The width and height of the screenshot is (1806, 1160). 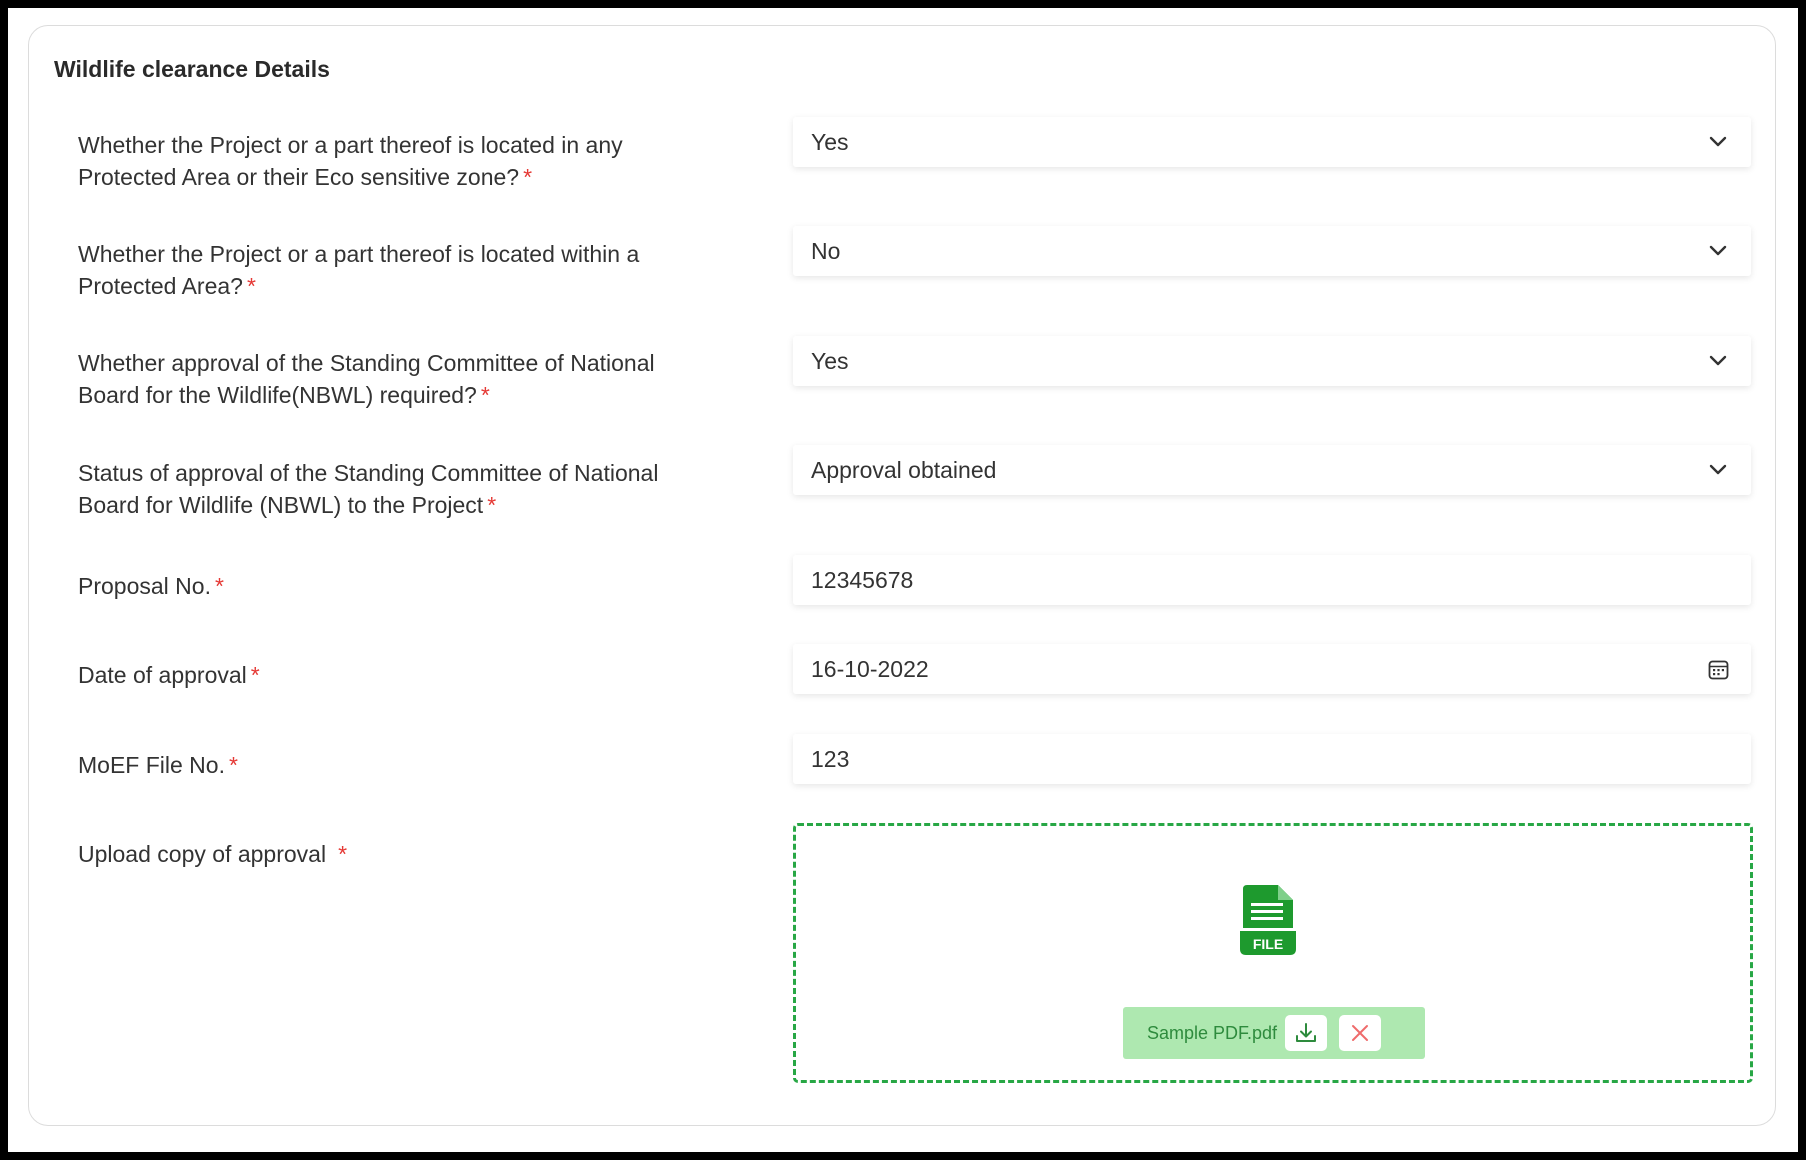 What do you see at coordinates (904, 469) in the screenshot?
I see `nbwl-status-value: Approval obtained` at bounding box center [904, 469].